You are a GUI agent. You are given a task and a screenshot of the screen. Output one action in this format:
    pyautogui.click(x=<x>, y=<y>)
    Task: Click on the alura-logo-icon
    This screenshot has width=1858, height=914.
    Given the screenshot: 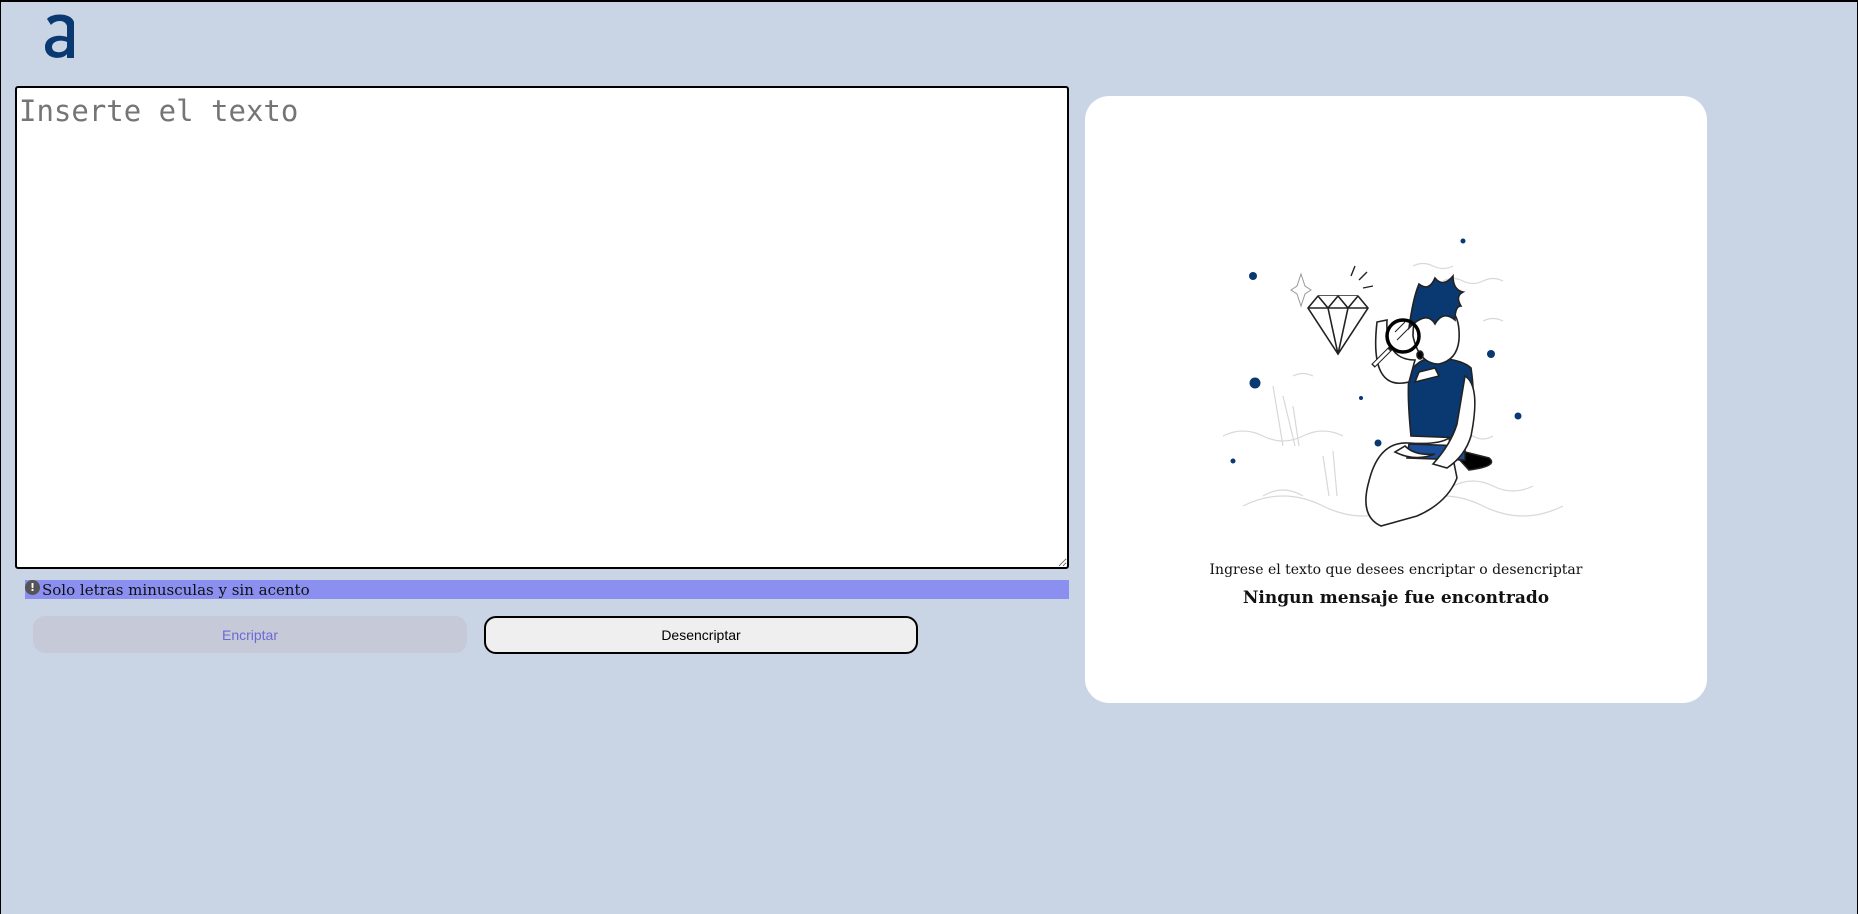 What is the action you would take?
    pyautogui.click(x=61, y=36)
    